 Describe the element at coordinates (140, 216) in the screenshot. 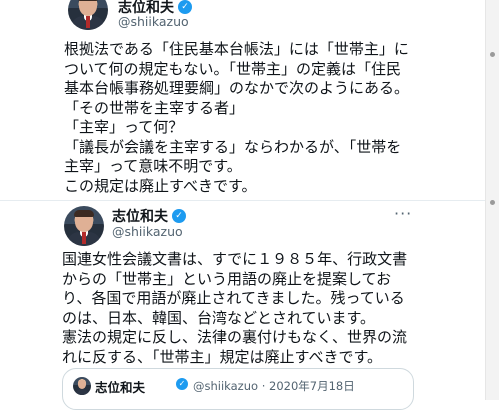

I see `author-name: 志位和夫` at that location.